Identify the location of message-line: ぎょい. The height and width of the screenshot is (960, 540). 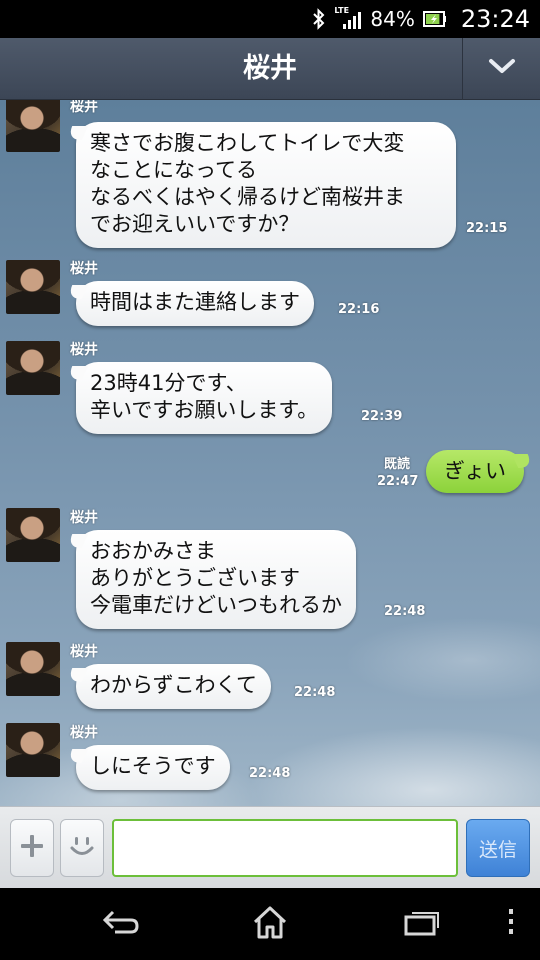
(475, 471).